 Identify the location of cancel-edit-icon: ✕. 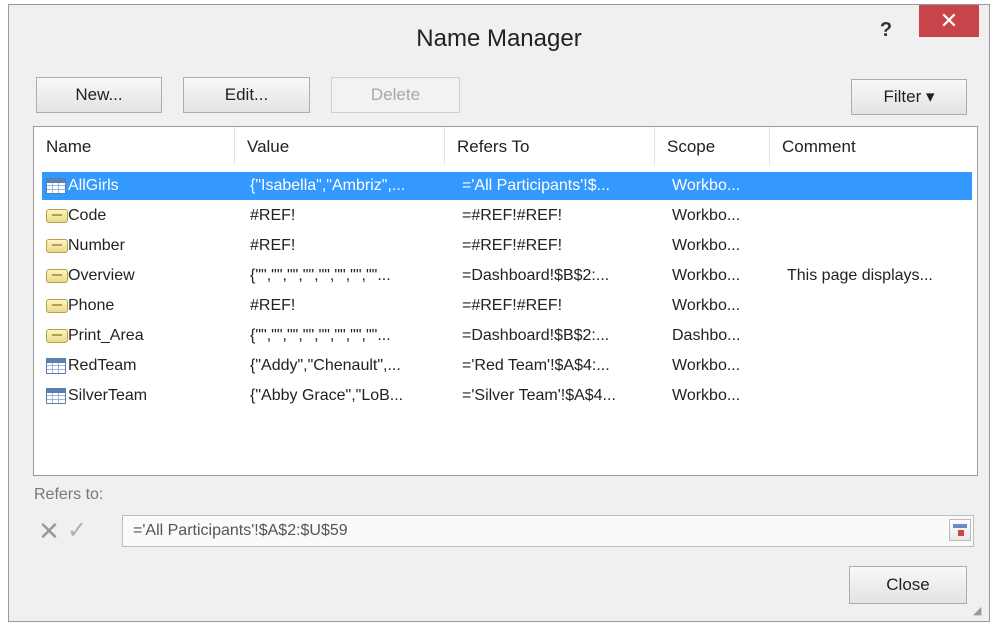
(49, 531).